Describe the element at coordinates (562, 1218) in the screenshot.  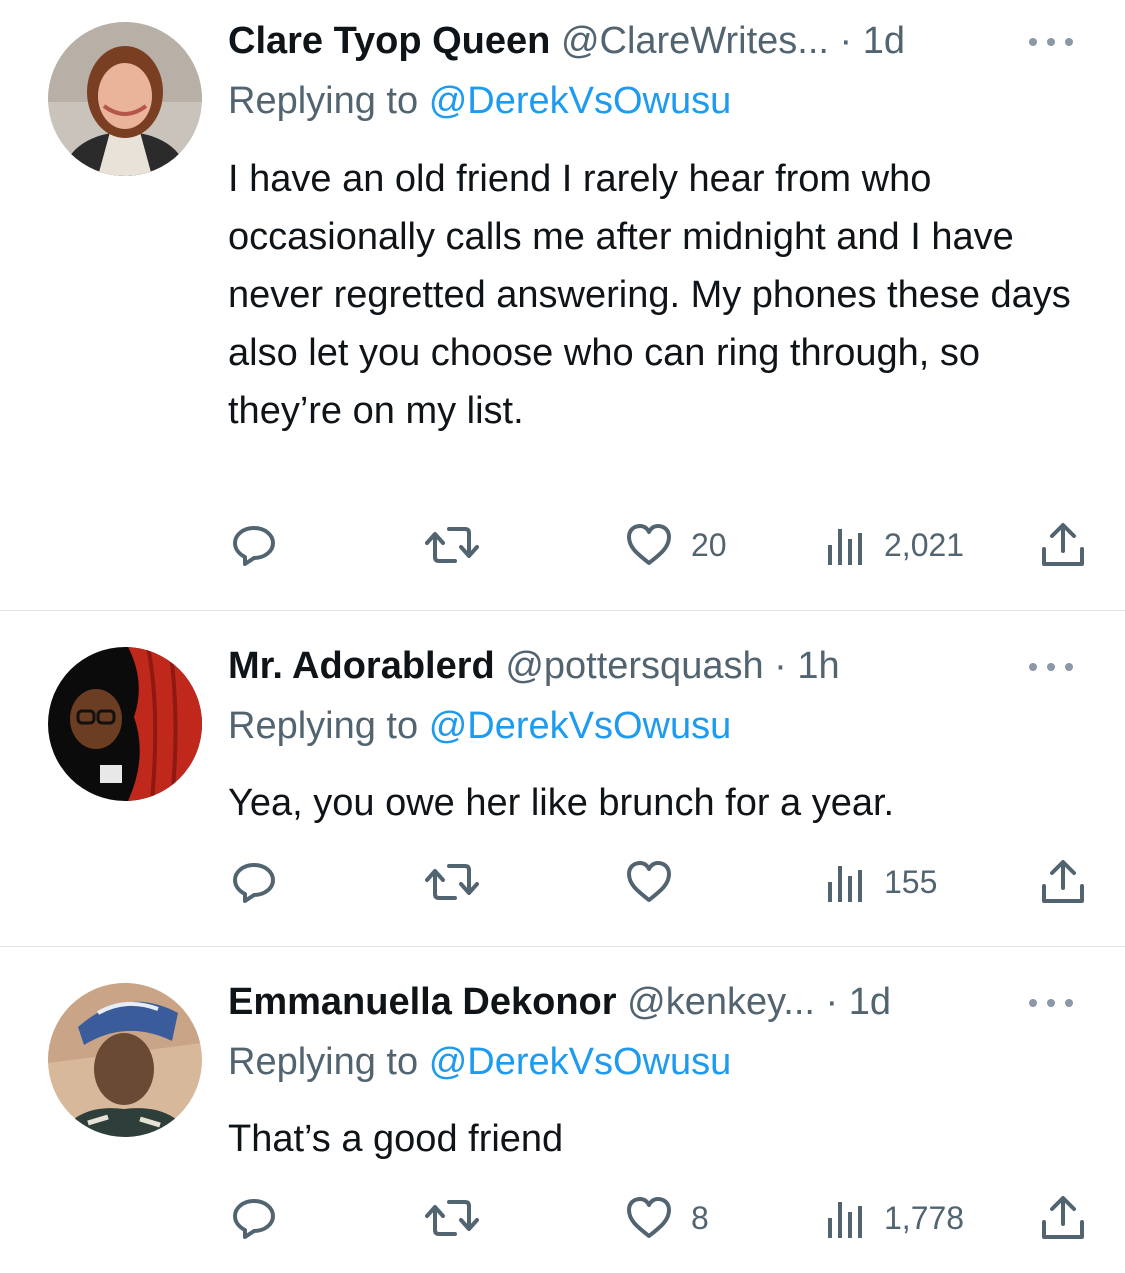
I see `action-bar: 8 1,778` at that location.